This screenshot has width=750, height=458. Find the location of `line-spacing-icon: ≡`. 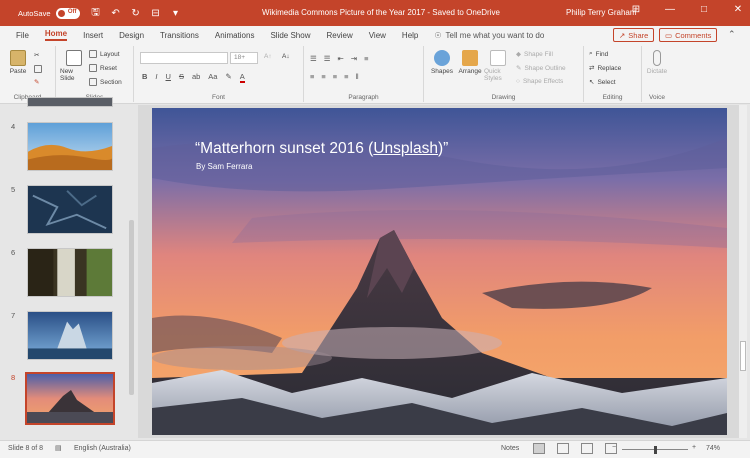

line-spacing-icon: ≡ is located at coordinates (366, 58).